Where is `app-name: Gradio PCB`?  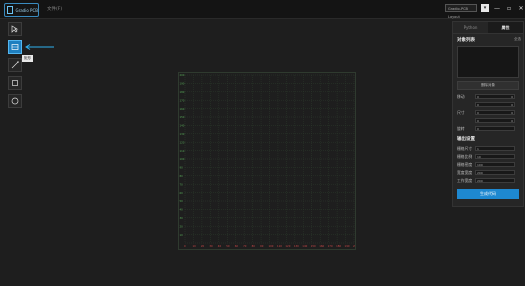 app-name: Gradio PCB is located at coordinates (26, 10).